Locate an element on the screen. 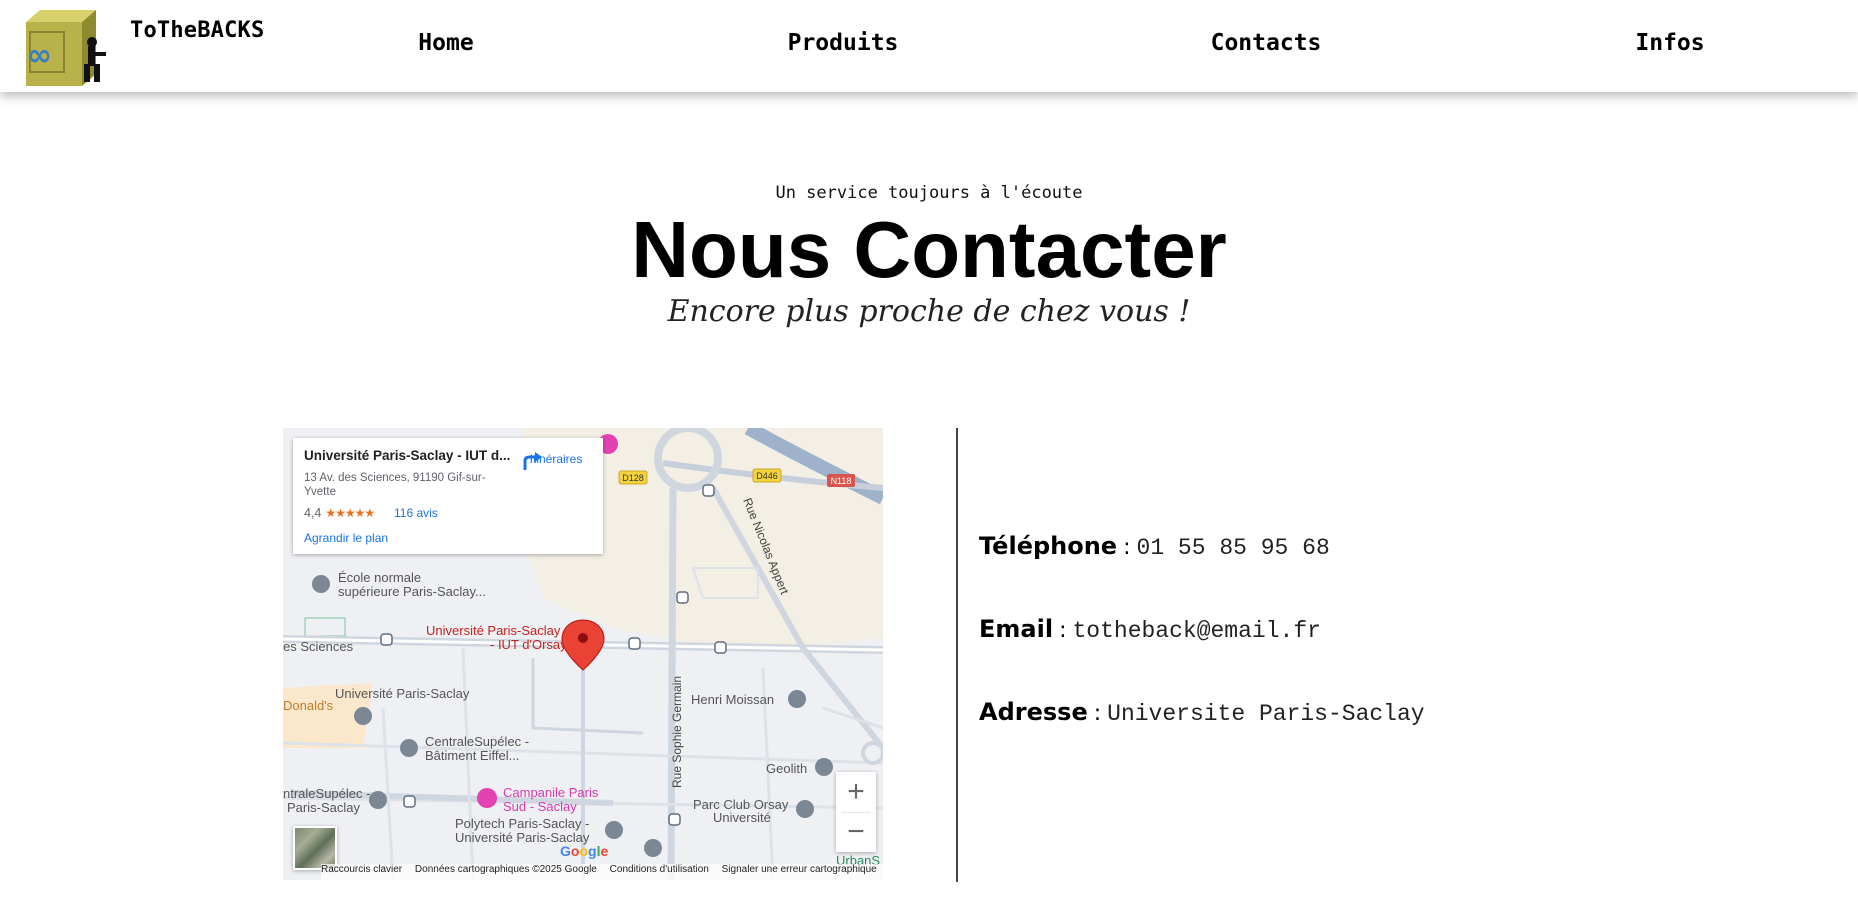 The image size is (1858, 912). directions-button: Itinéraires is located at coordinates (556, 460).